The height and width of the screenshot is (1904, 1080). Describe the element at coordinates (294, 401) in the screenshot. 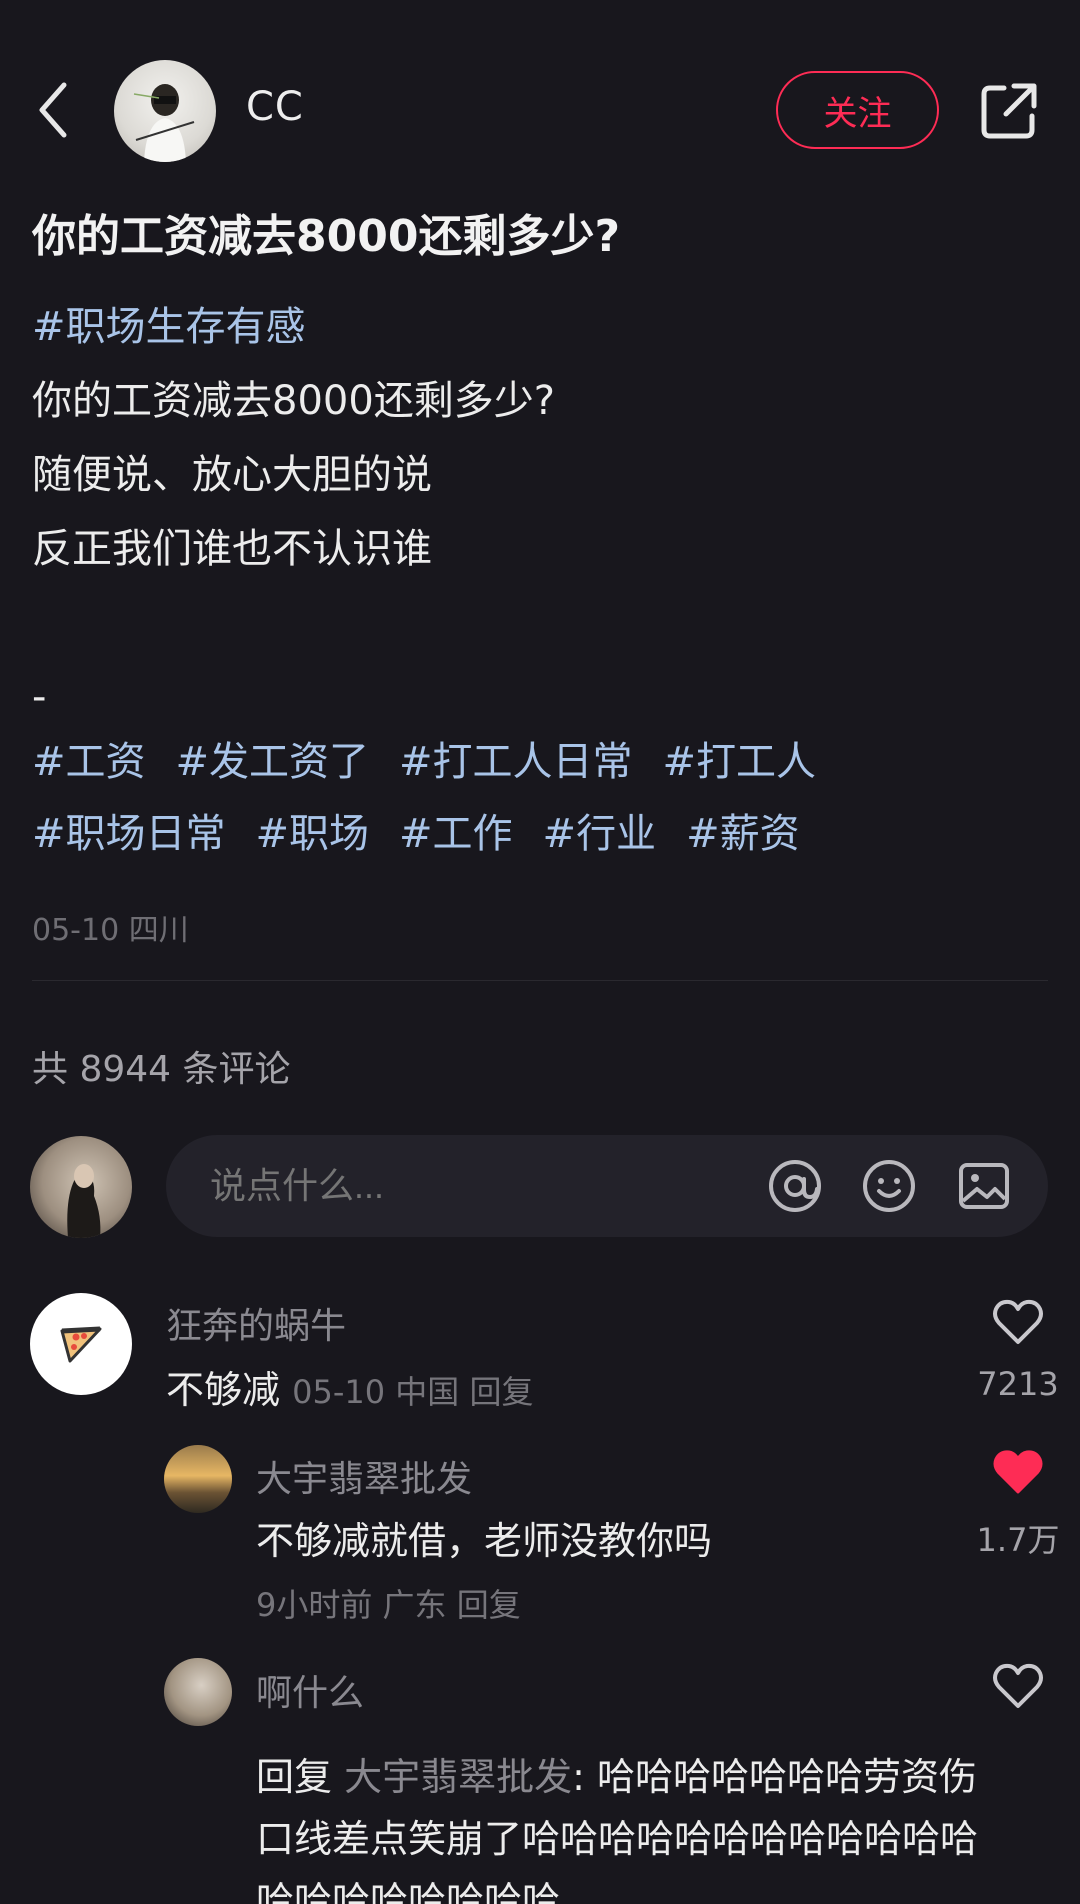

I see `post-line: 你的工资减去8000还剩多少?` at that location.